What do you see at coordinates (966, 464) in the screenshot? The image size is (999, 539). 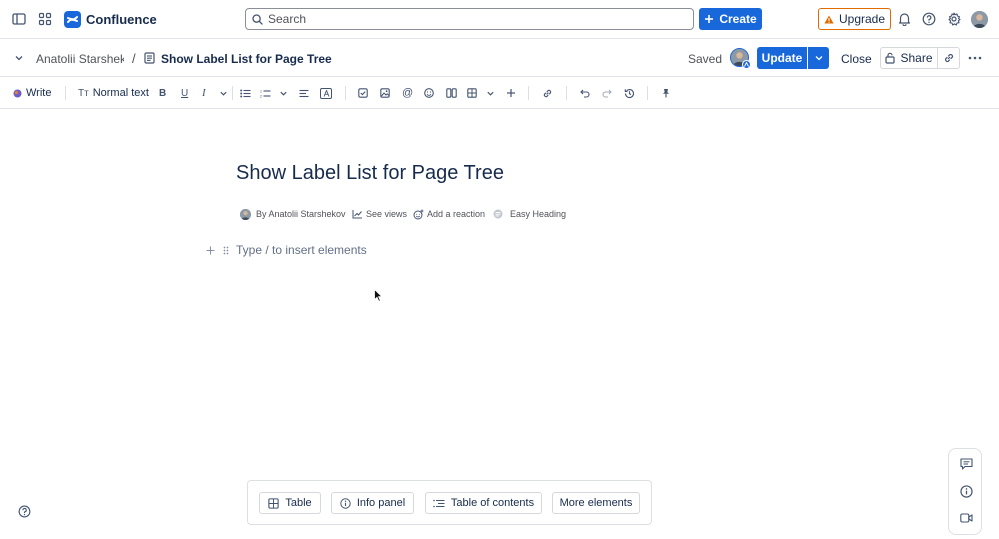 I see `comments-icon` at bounding box center [966, 464].